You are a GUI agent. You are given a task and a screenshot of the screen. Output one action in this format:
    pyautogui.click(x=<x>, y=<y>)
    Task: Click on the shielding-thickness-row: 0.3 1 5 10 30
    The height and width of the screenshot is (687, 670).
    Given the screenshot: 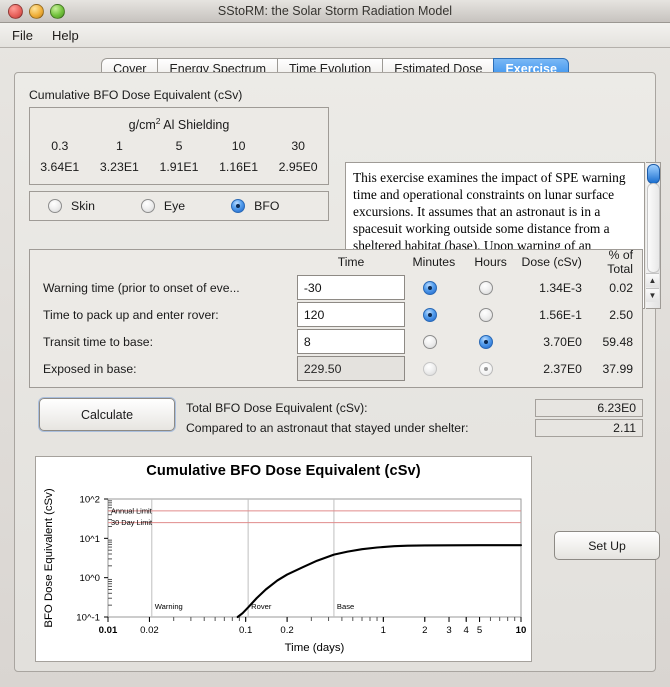 What is the action you would take?
    pyautogui.click(x=179, y=146)
    